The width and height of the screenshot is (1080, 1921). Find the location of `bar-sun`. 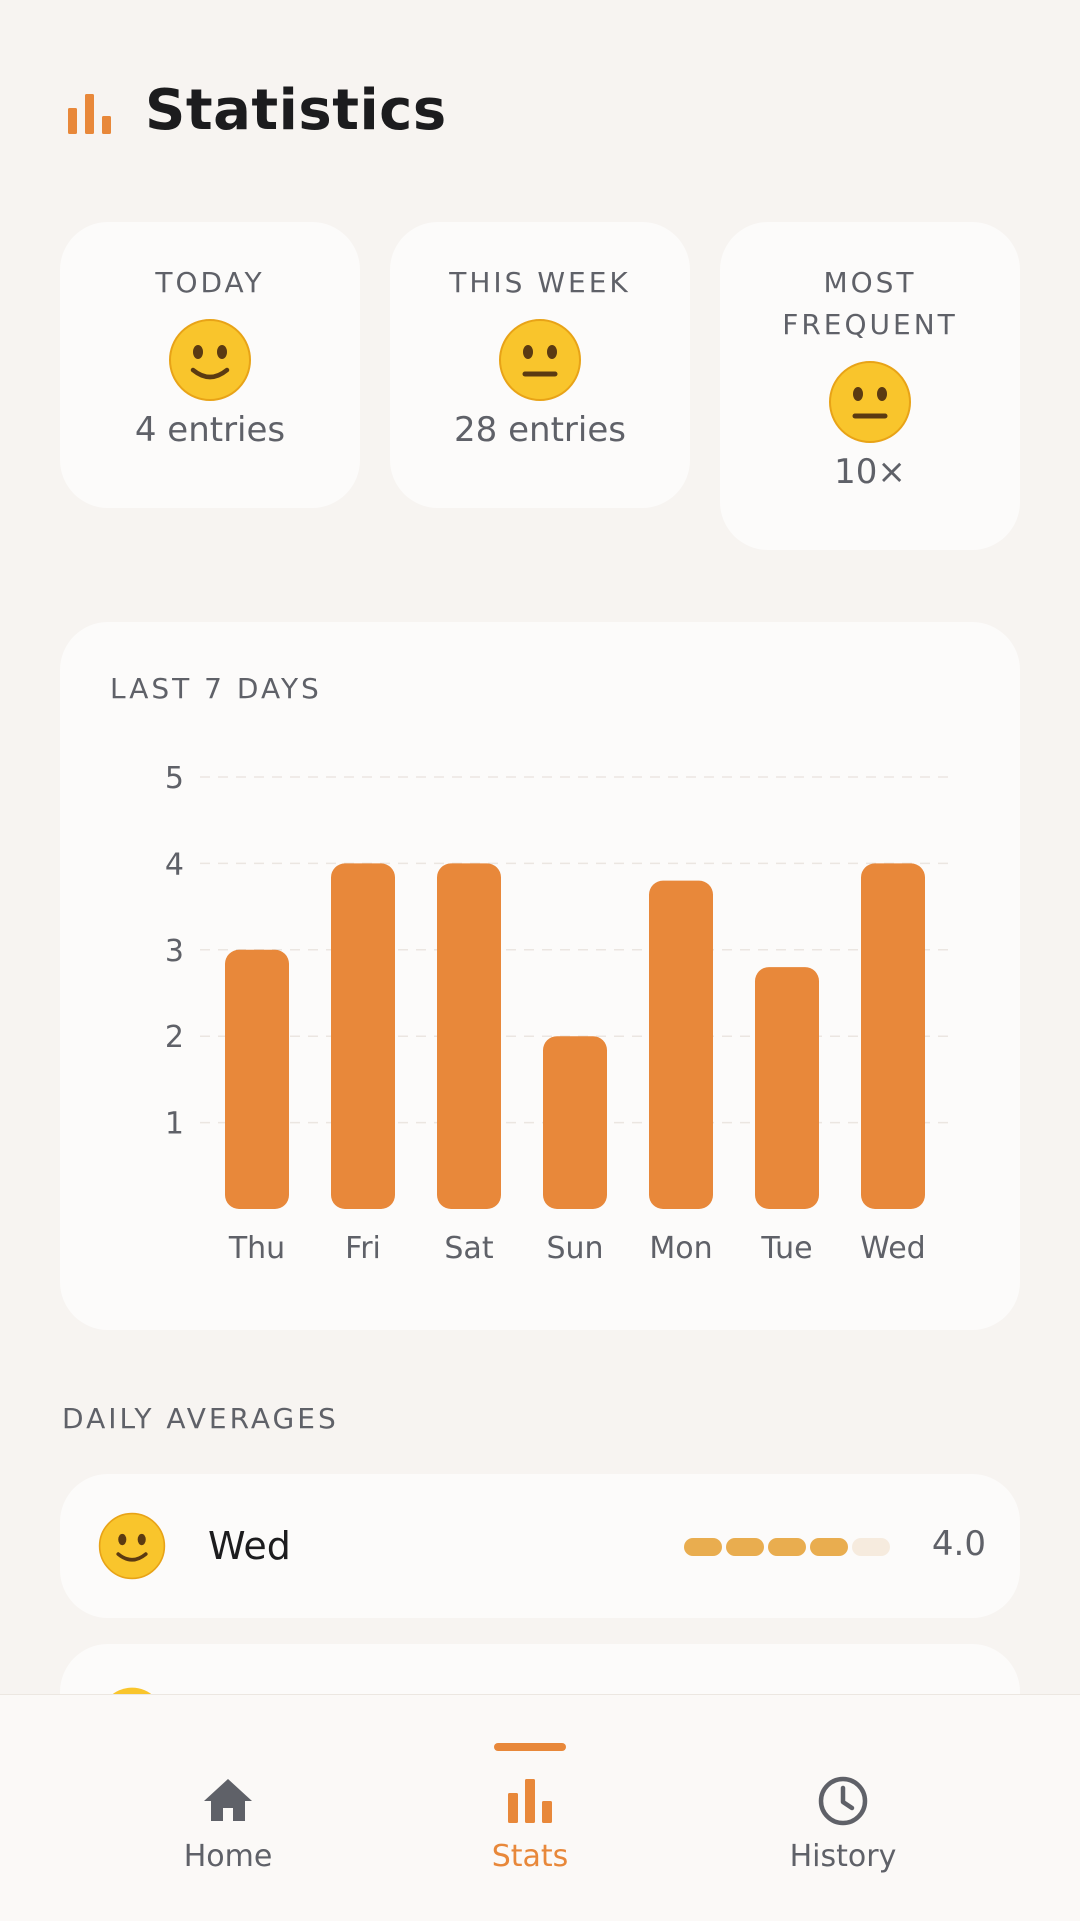

bar-sun is located at coordinates (575, 1122).